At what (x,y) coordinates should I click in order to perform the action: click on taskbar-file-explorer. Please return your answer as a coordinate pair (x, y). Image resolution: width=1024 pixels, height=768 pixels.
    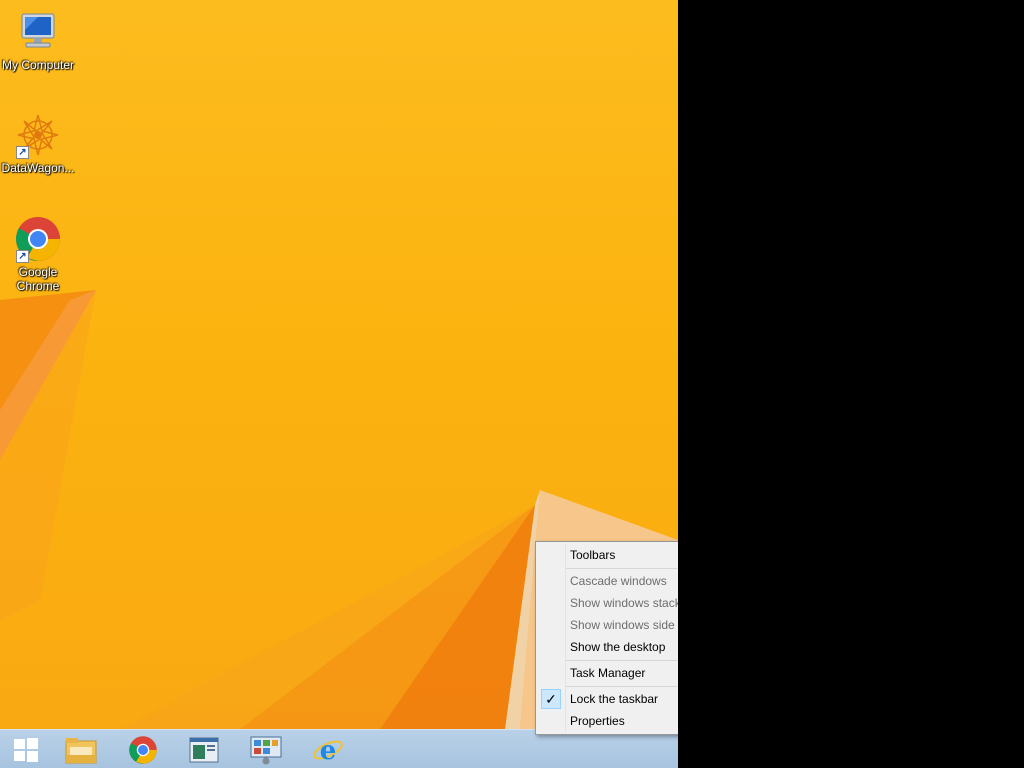
    Looking at the image, I should click on (81, 750).